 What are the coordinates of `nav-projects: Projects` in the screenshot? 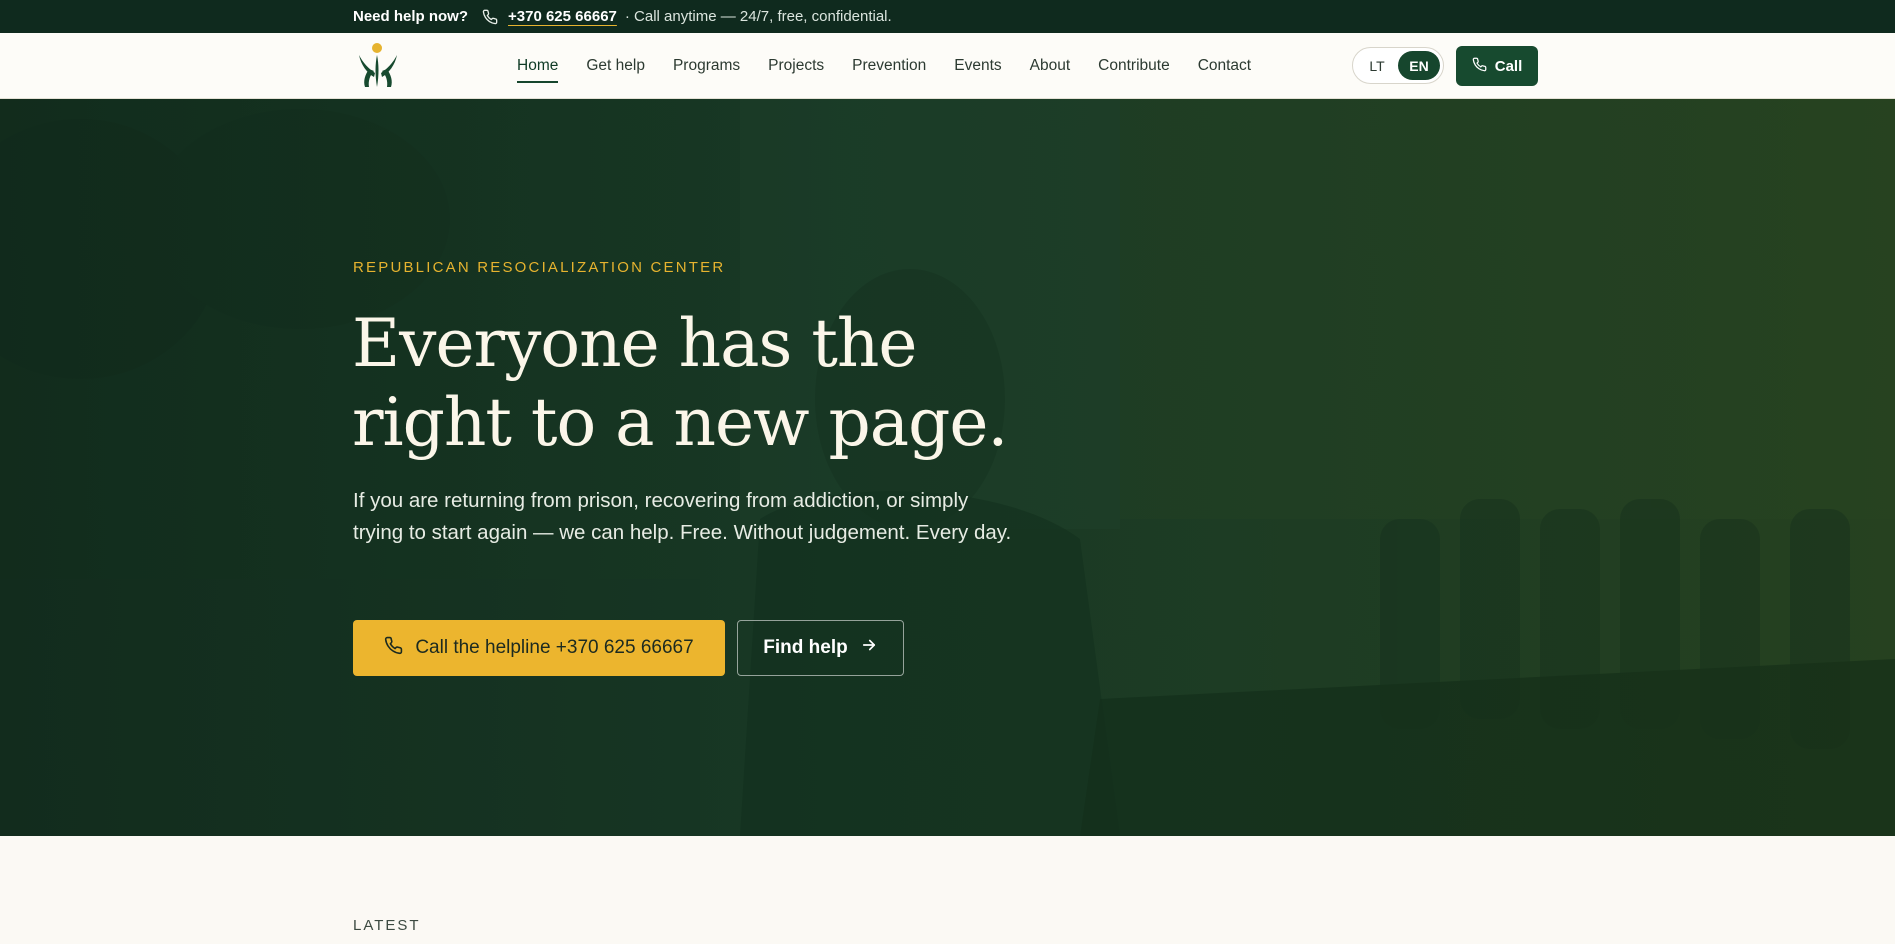 It's located at (796, 66).